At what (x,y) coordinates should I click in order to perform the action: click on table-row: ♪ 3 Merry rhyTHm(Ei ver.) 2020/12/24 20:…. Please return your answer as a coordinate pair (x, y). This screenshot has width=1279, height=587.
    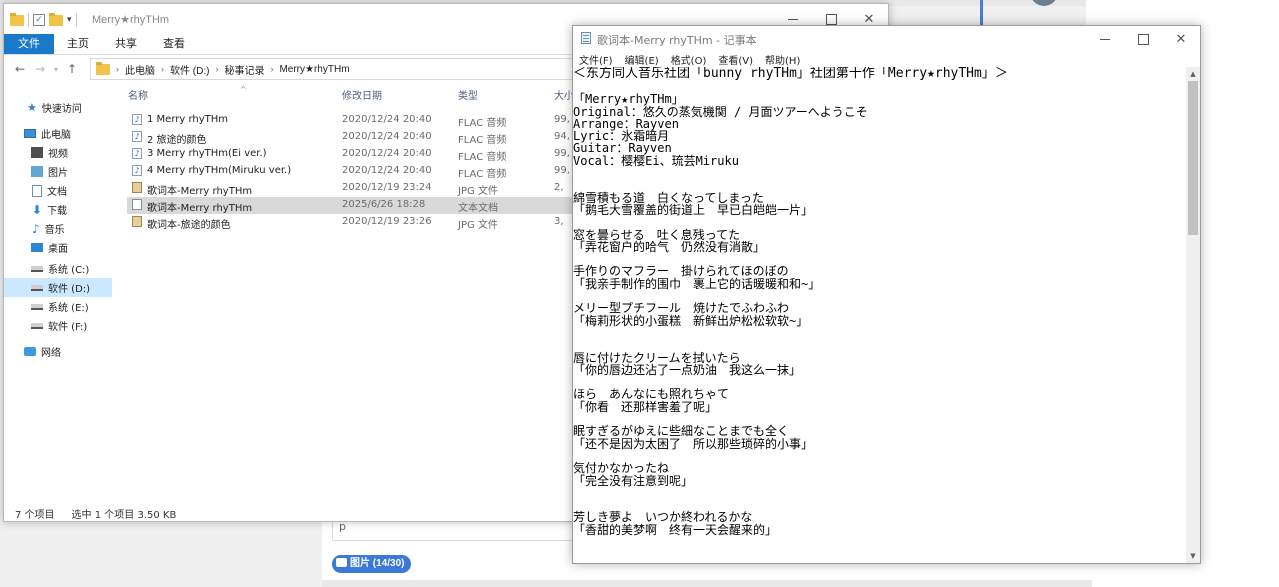
    Looking at the image, I should click on (349, 154).